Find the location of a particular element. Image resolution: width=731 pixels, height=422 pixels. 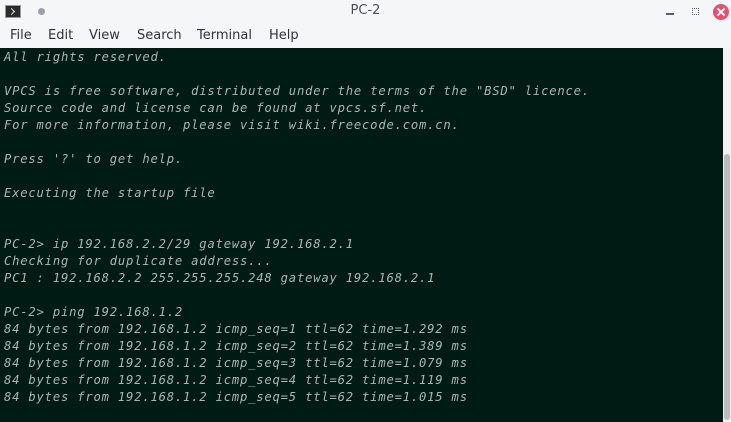

terminal-line: All rights reserved. is located at coordinates (85, 57).